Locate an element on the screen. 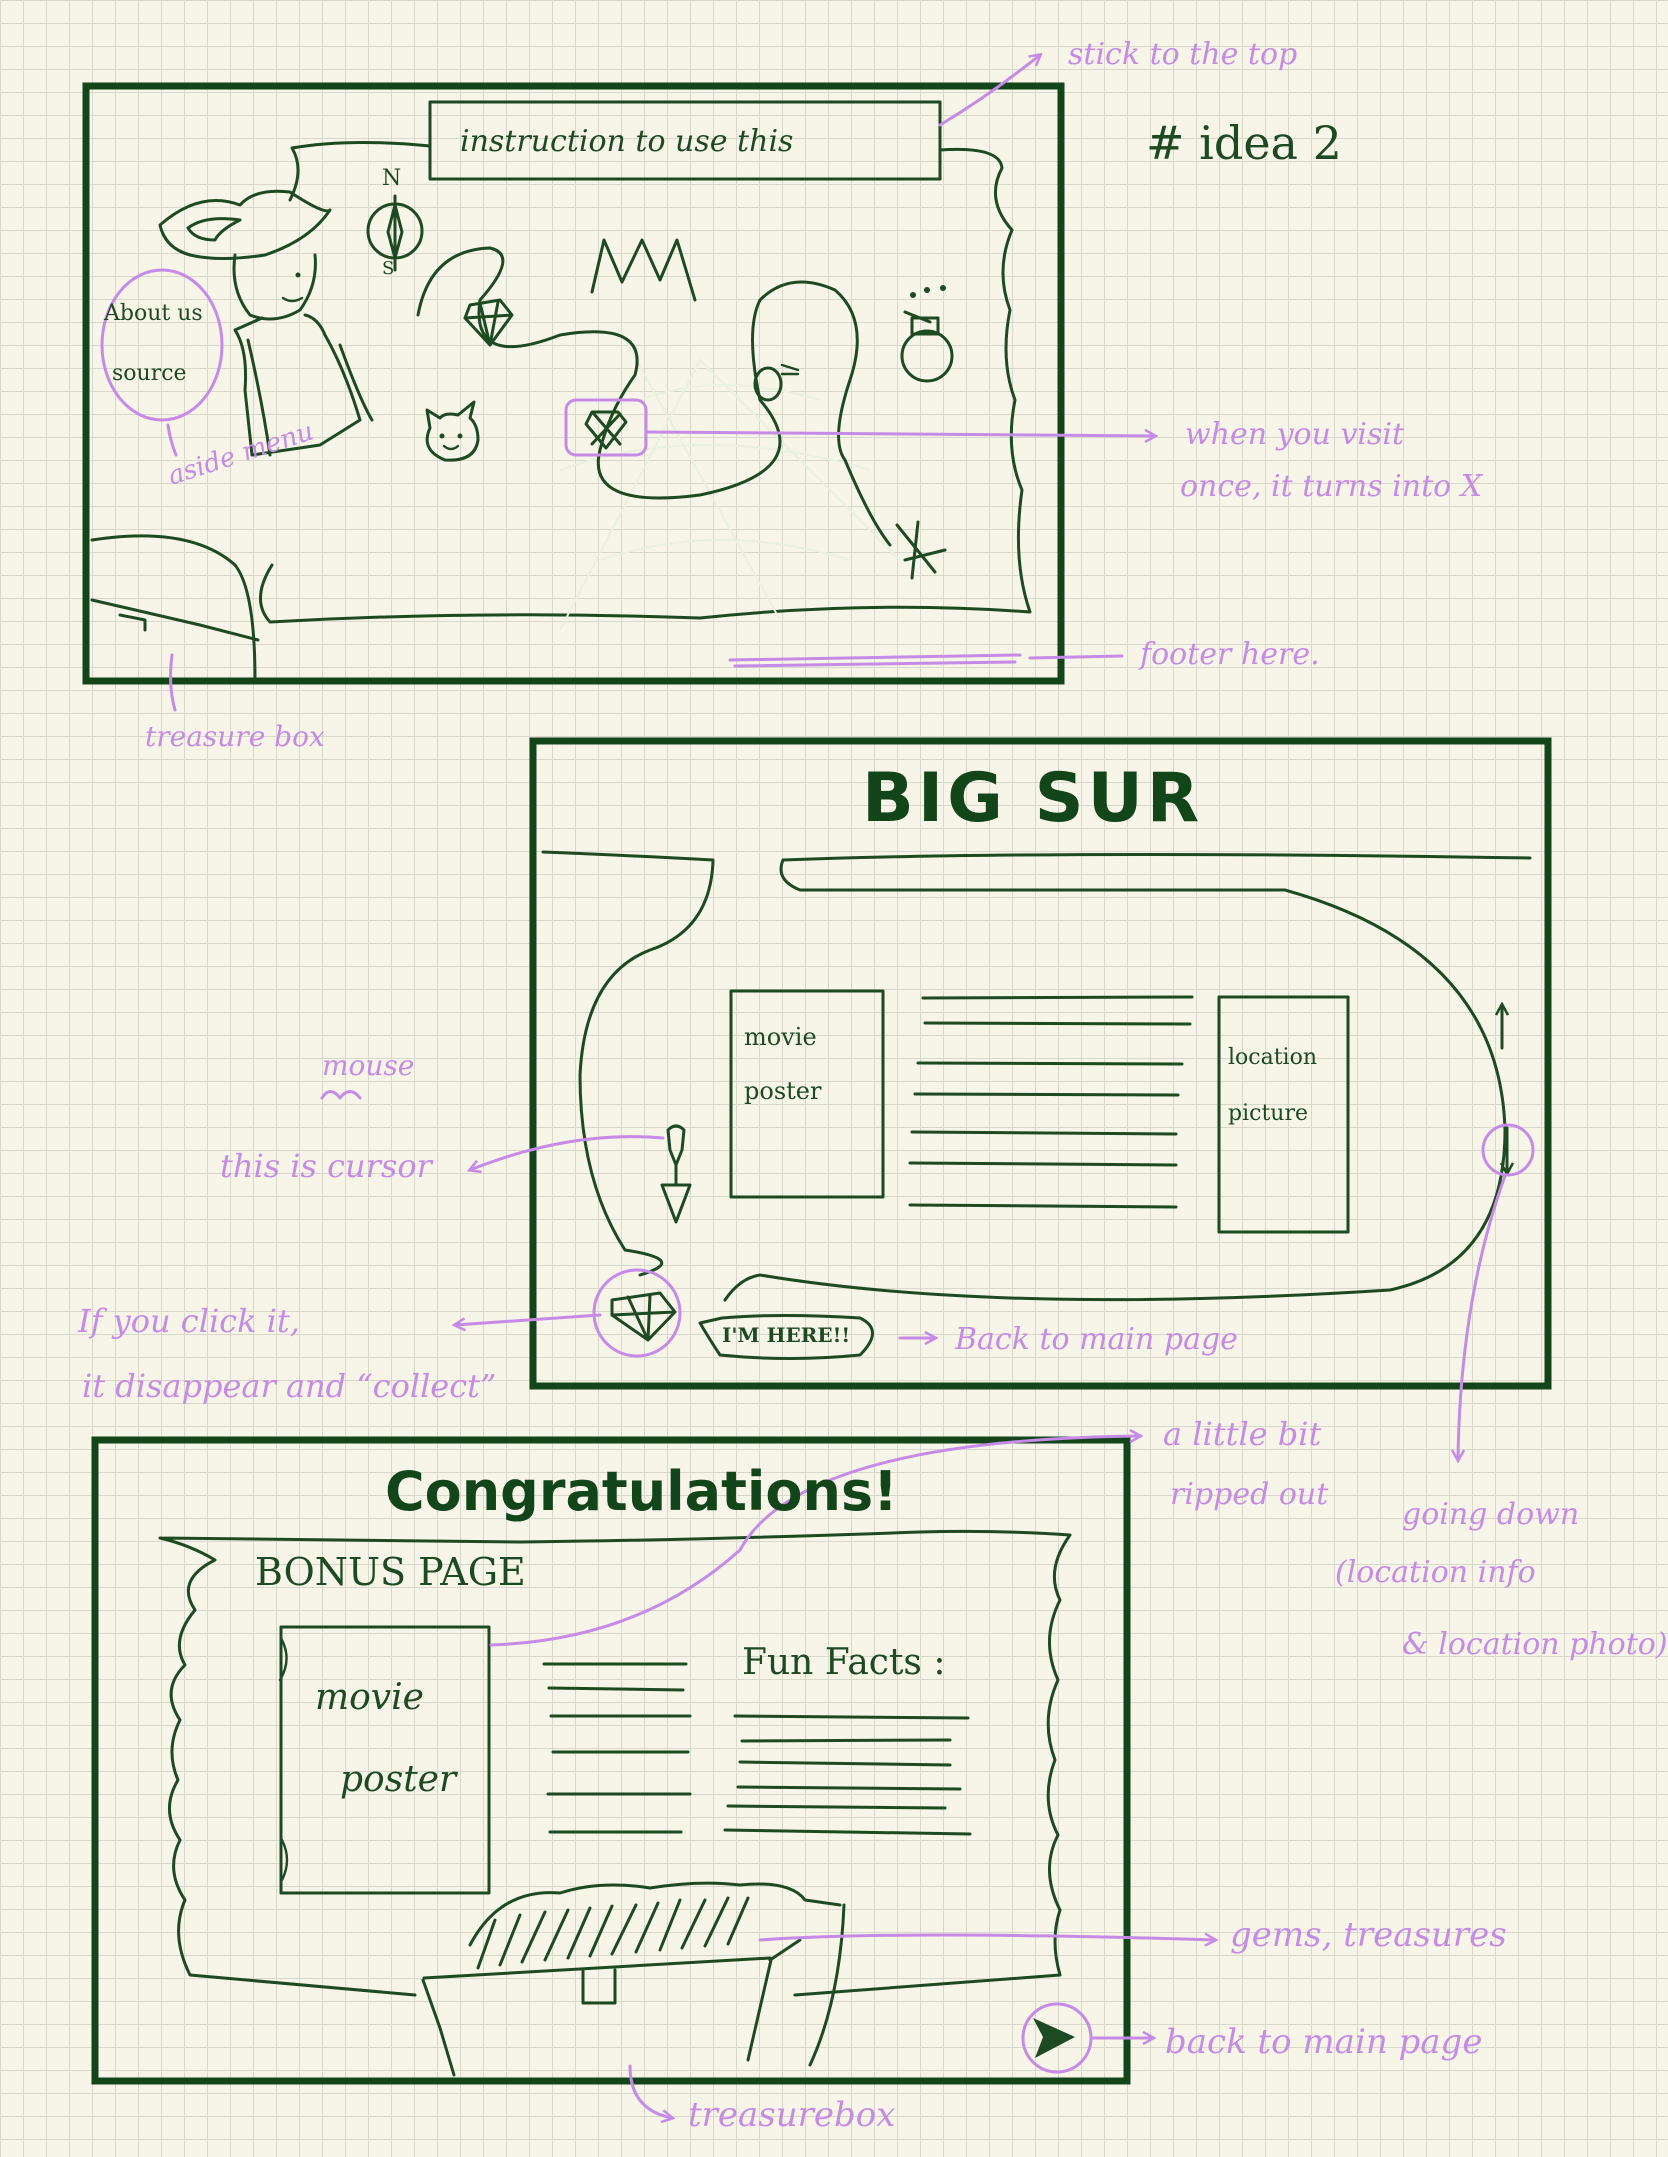  bonus-poster-line2: poster is located at coordinates (398, 1779).